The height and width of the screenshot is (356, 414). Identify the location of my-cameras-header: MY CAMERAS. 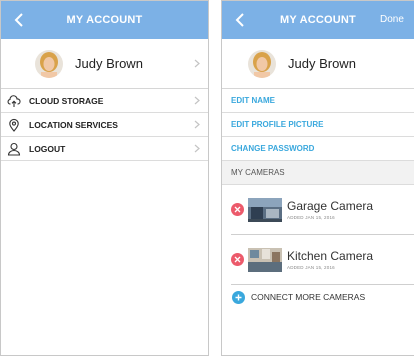
(318, 173).